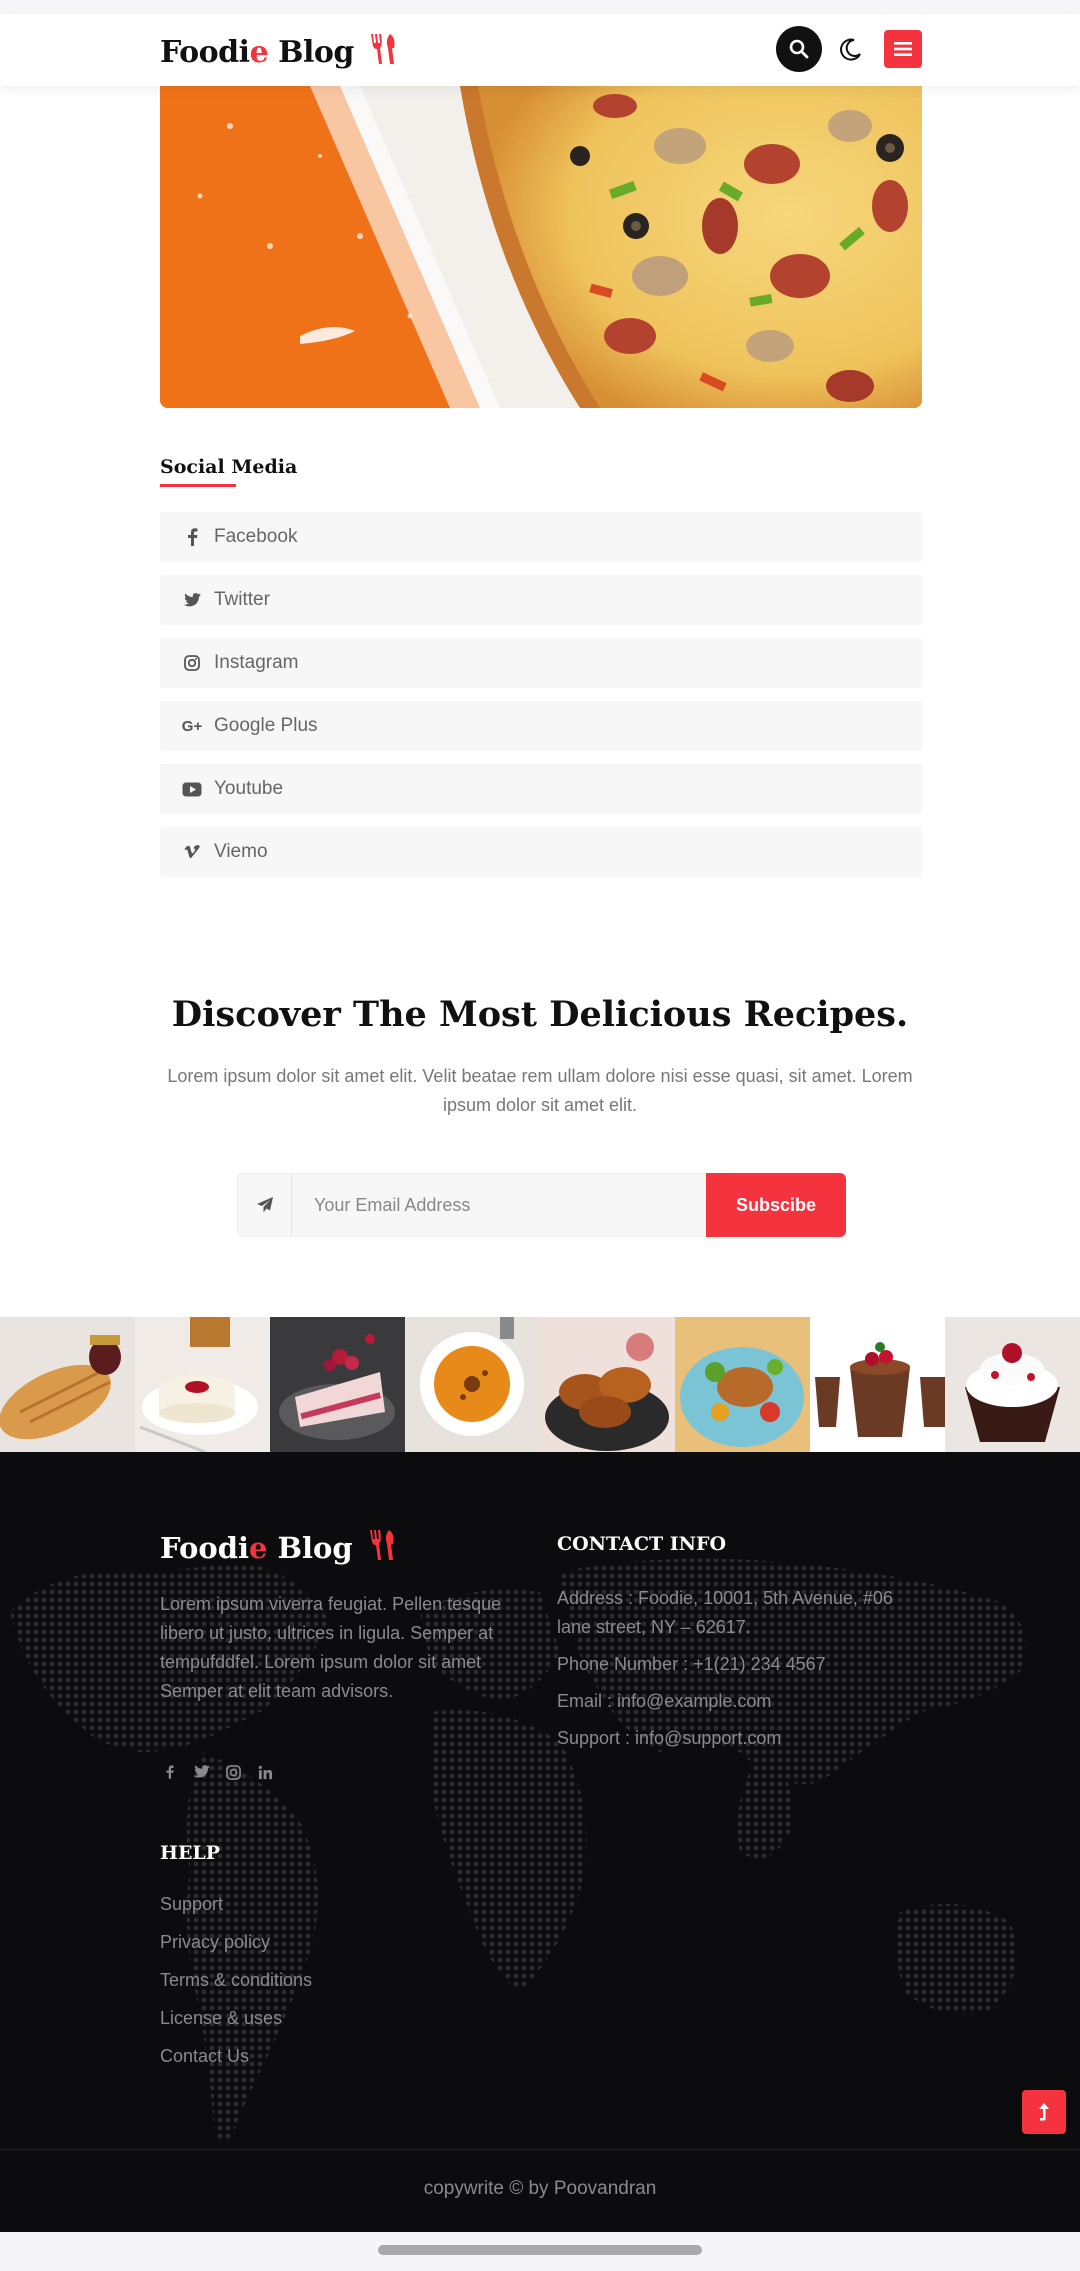 This screenshot has width=1080, height=2271. What do you see at coordinates (205, 52) in the screenshot?
I see `brand-text: Foodi` at bounding box center [205, 52].